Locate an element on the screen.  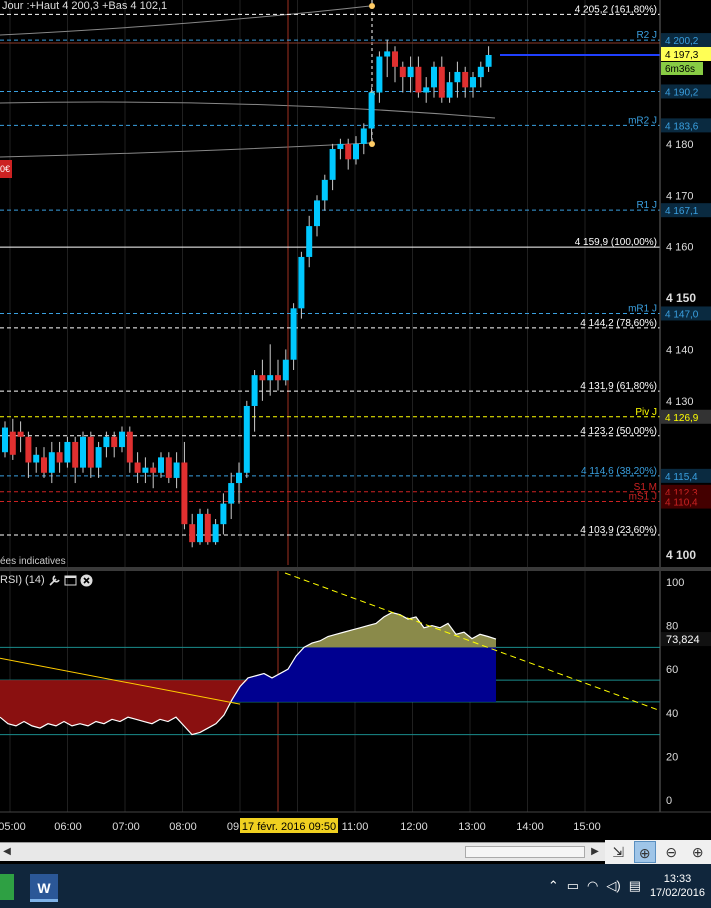
scroll-thumb is located at coordinates (525, 852).